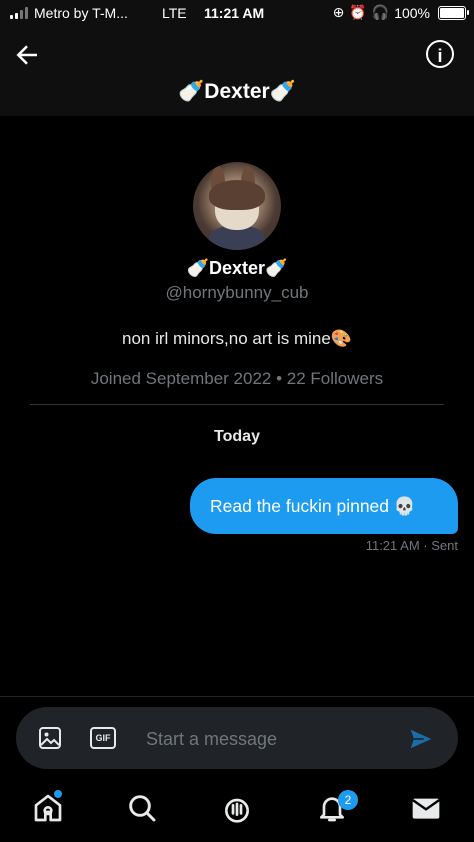  I want to click on send-icon, so click(421, 739).